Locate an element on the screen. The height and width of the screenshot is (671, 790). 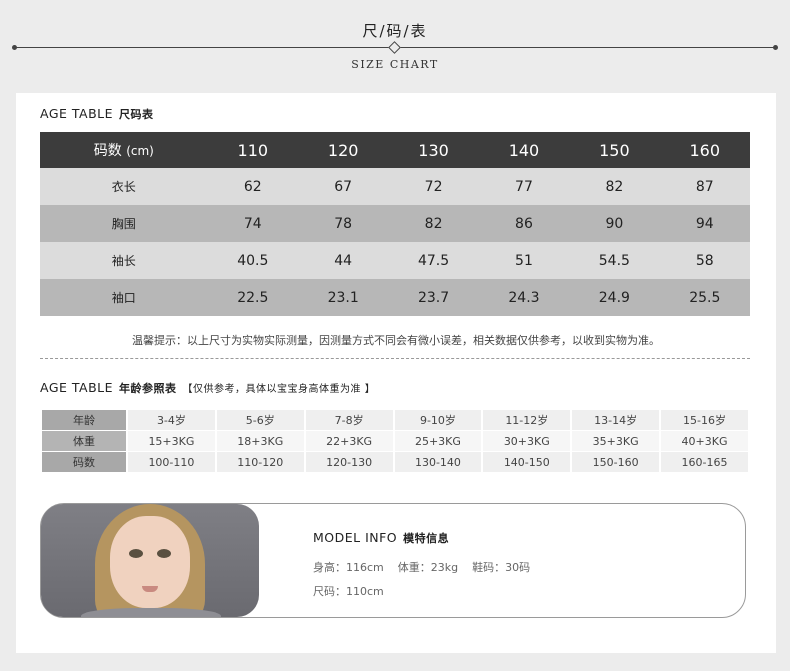
page-header: 尺/码/表 SIZE CHART is located at coordinates (395, 45).